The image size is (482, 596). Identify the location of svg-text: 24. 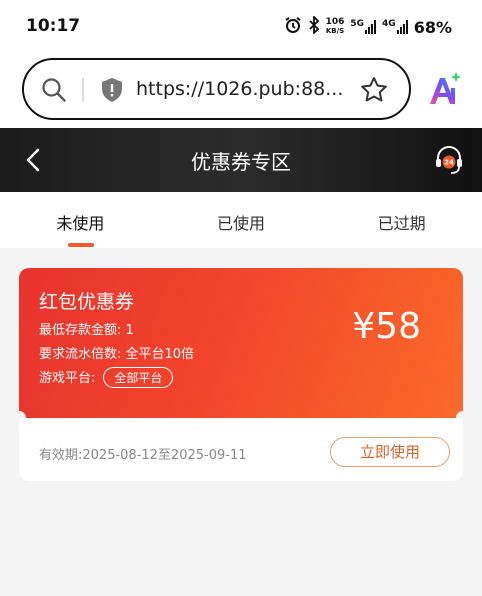
(449, 163).